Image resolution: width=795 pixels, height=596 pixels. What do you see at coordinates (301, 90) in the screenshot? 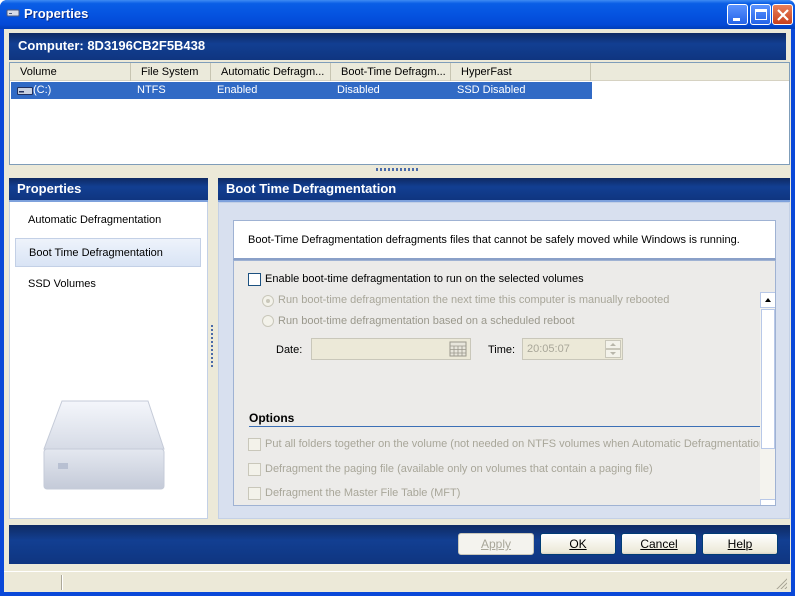
I see `table-row: (C:) NTFS Enabled Disabled SSD Disabled` at bounding box center [301, 90].